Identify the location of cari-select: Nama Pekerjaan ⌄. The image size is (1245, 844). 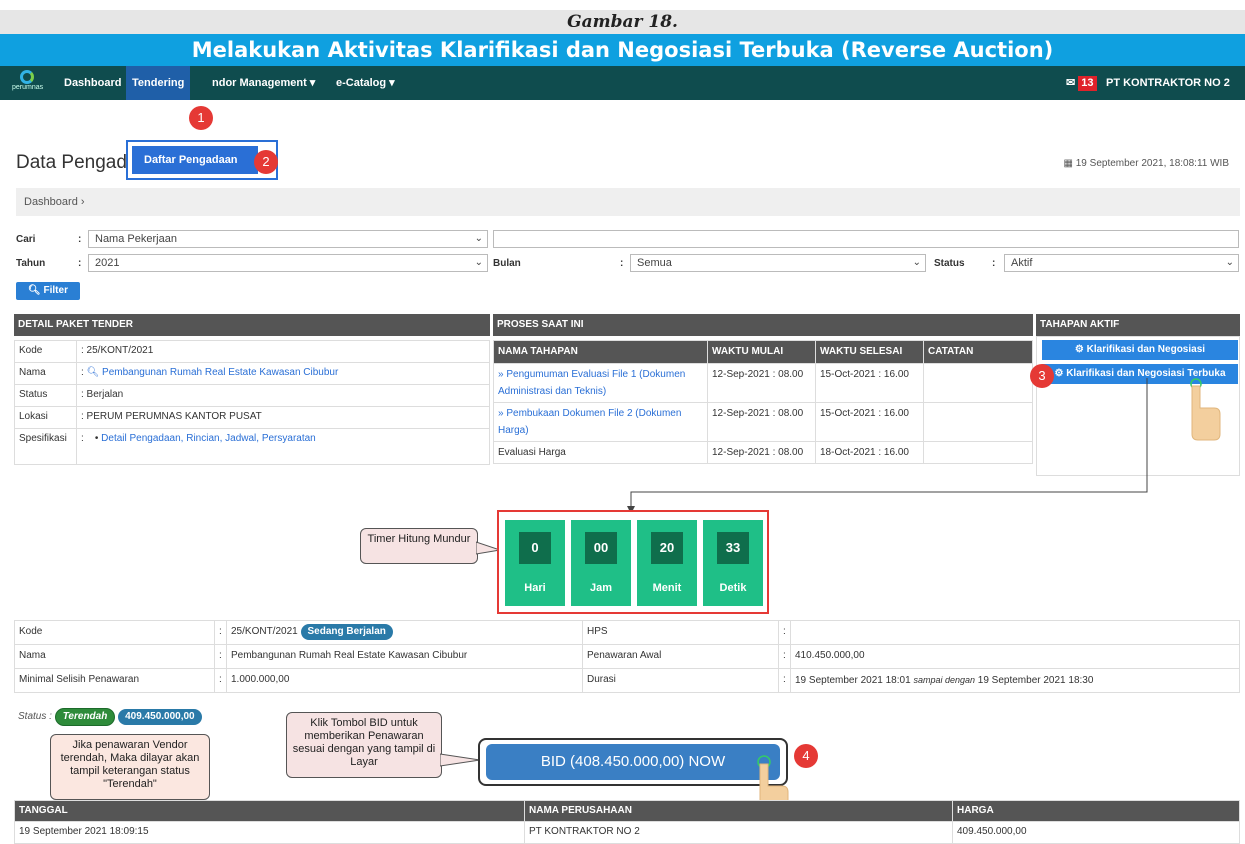
(288, 239).